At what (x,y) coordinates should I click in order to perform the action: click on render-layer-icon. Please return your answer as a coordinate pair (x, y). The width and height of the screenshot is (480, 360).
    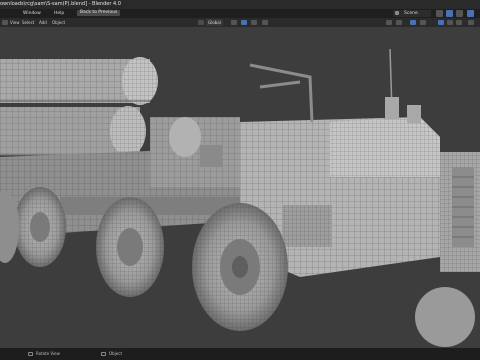
    Looking at the image, I should click on (470, 13).